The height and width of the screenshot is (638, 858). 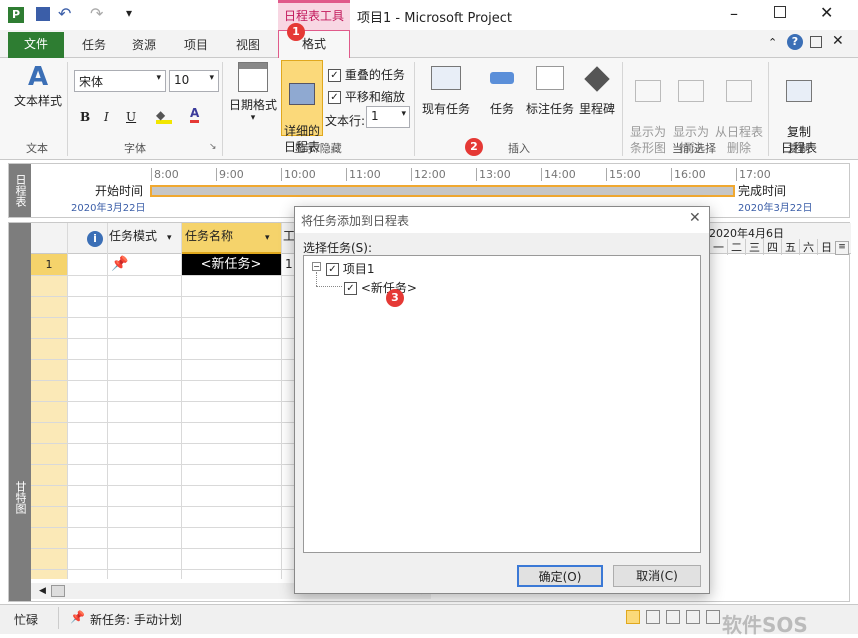 I want to click on group-font-label: 字体, so click(x=135, y=148).